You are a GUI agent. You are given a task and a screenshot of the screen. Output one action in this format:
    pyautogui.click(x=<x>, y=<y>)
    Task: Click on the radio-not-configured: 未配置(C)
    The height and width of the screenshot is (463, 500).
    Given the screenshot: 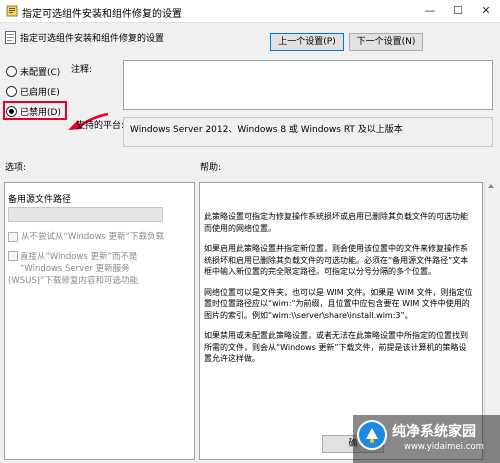 What is the action you would take?
    pyautogui.click(x=33, y=71)
    